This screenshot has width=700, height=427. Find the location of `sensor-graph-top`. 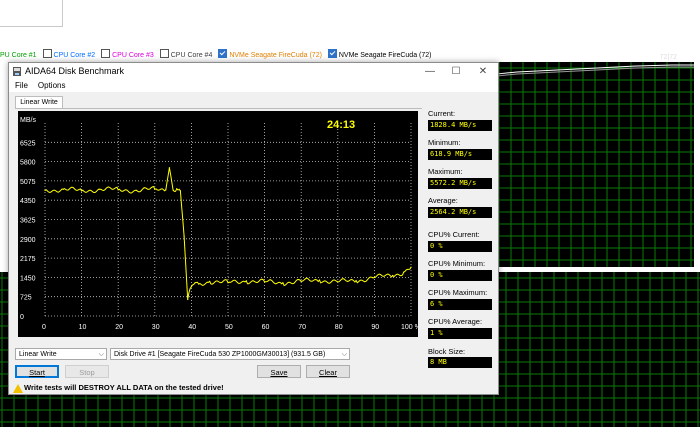

sensor-graph-top is located at coordinates (595, 164).